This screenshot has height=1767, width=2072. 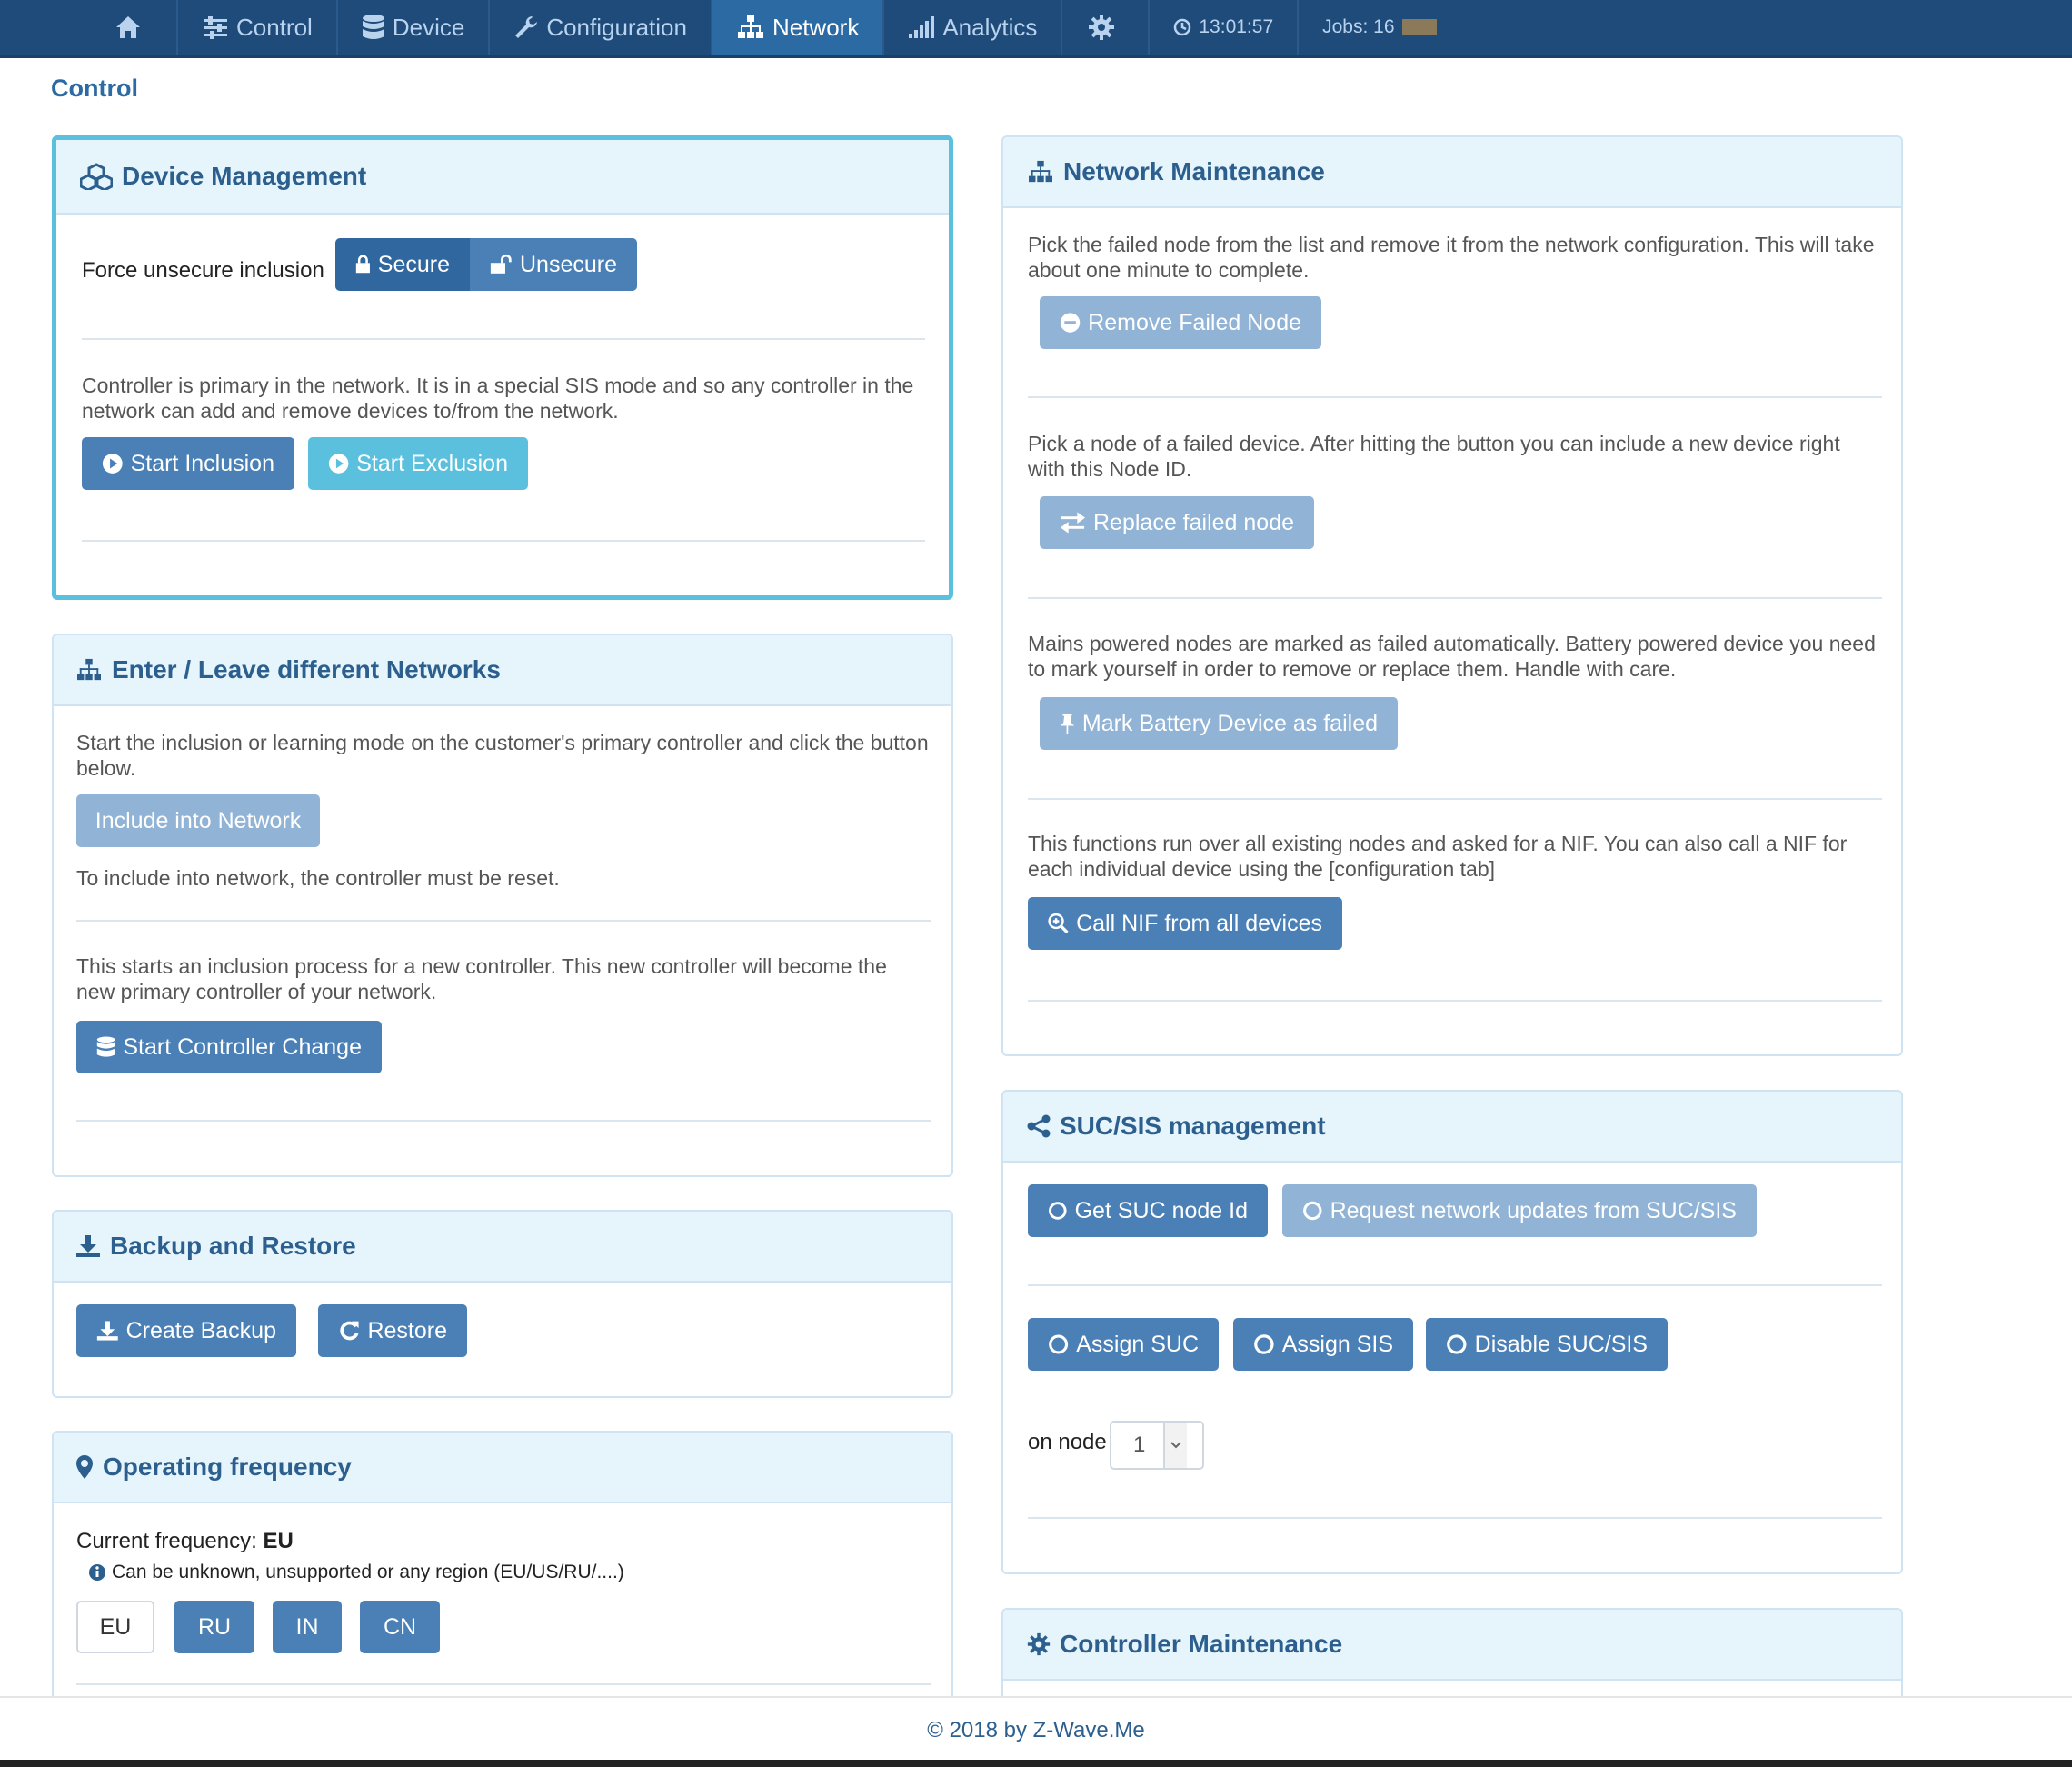 I want to click on nav-device: Device, so click(x=414, y=27).